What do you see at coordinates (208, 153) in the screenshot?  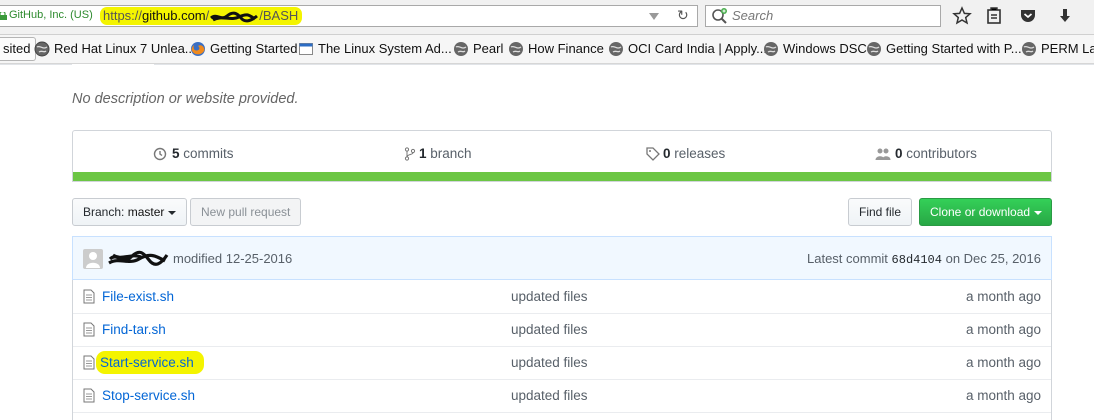 I see `commits-label: commits` at bounding box center [208, 153].